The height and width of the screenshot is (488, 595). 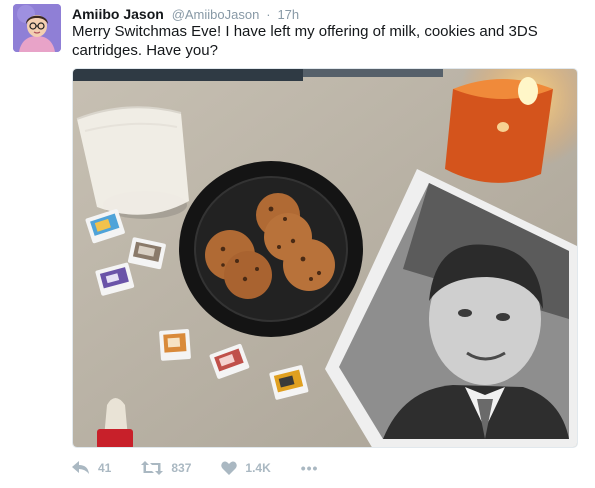 I want to click on timestamp: 17h, so click(x=288, y=14).